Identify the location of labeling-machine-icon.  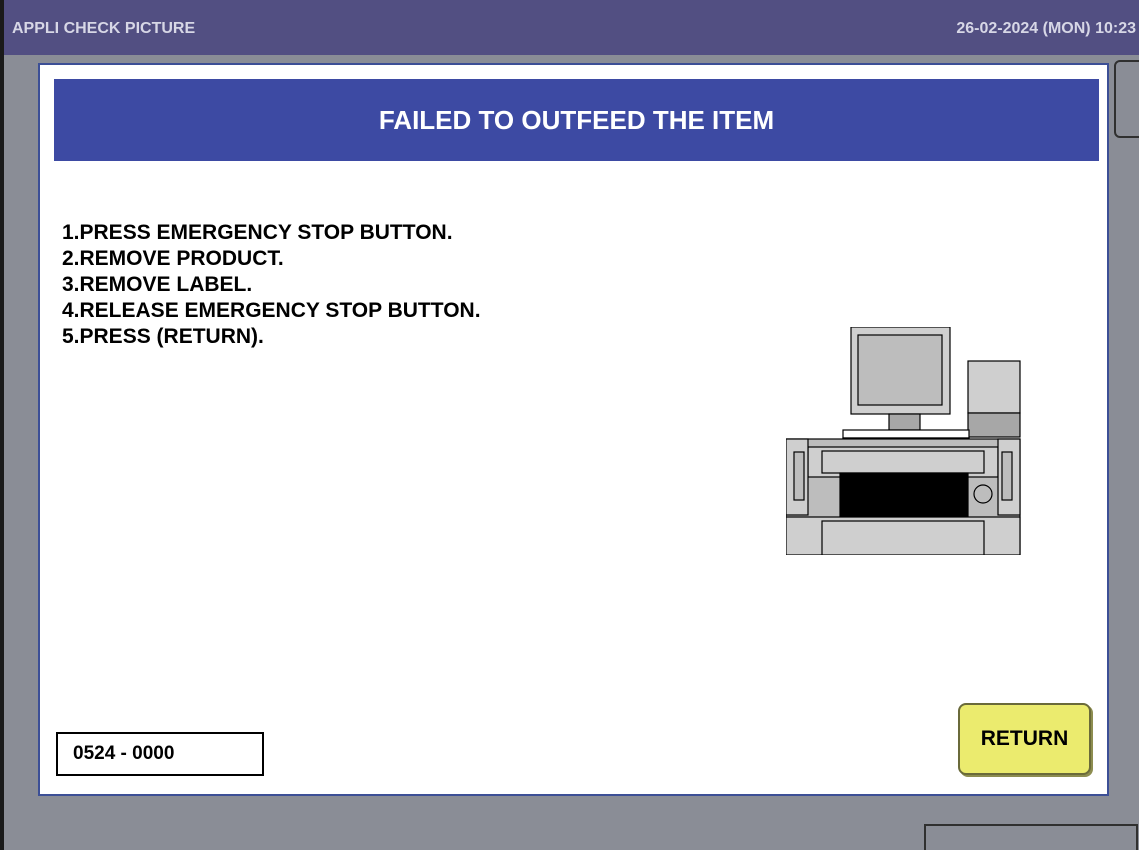
(905, 441).